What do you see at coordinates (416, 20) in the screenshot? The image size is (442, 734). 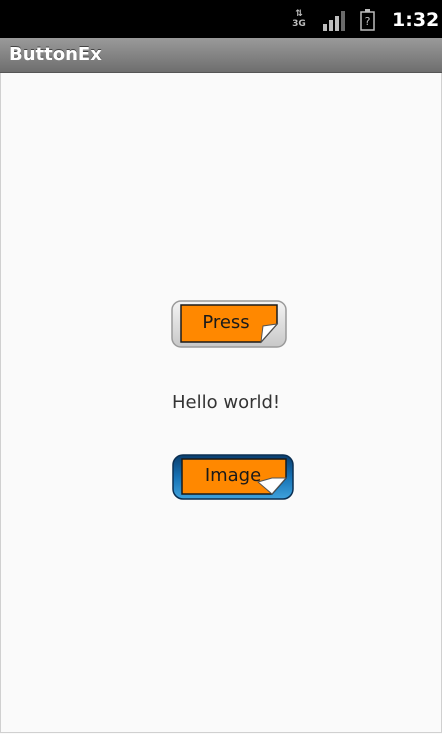 I see `status-time: 1:32` at bounding box center [416, 20].